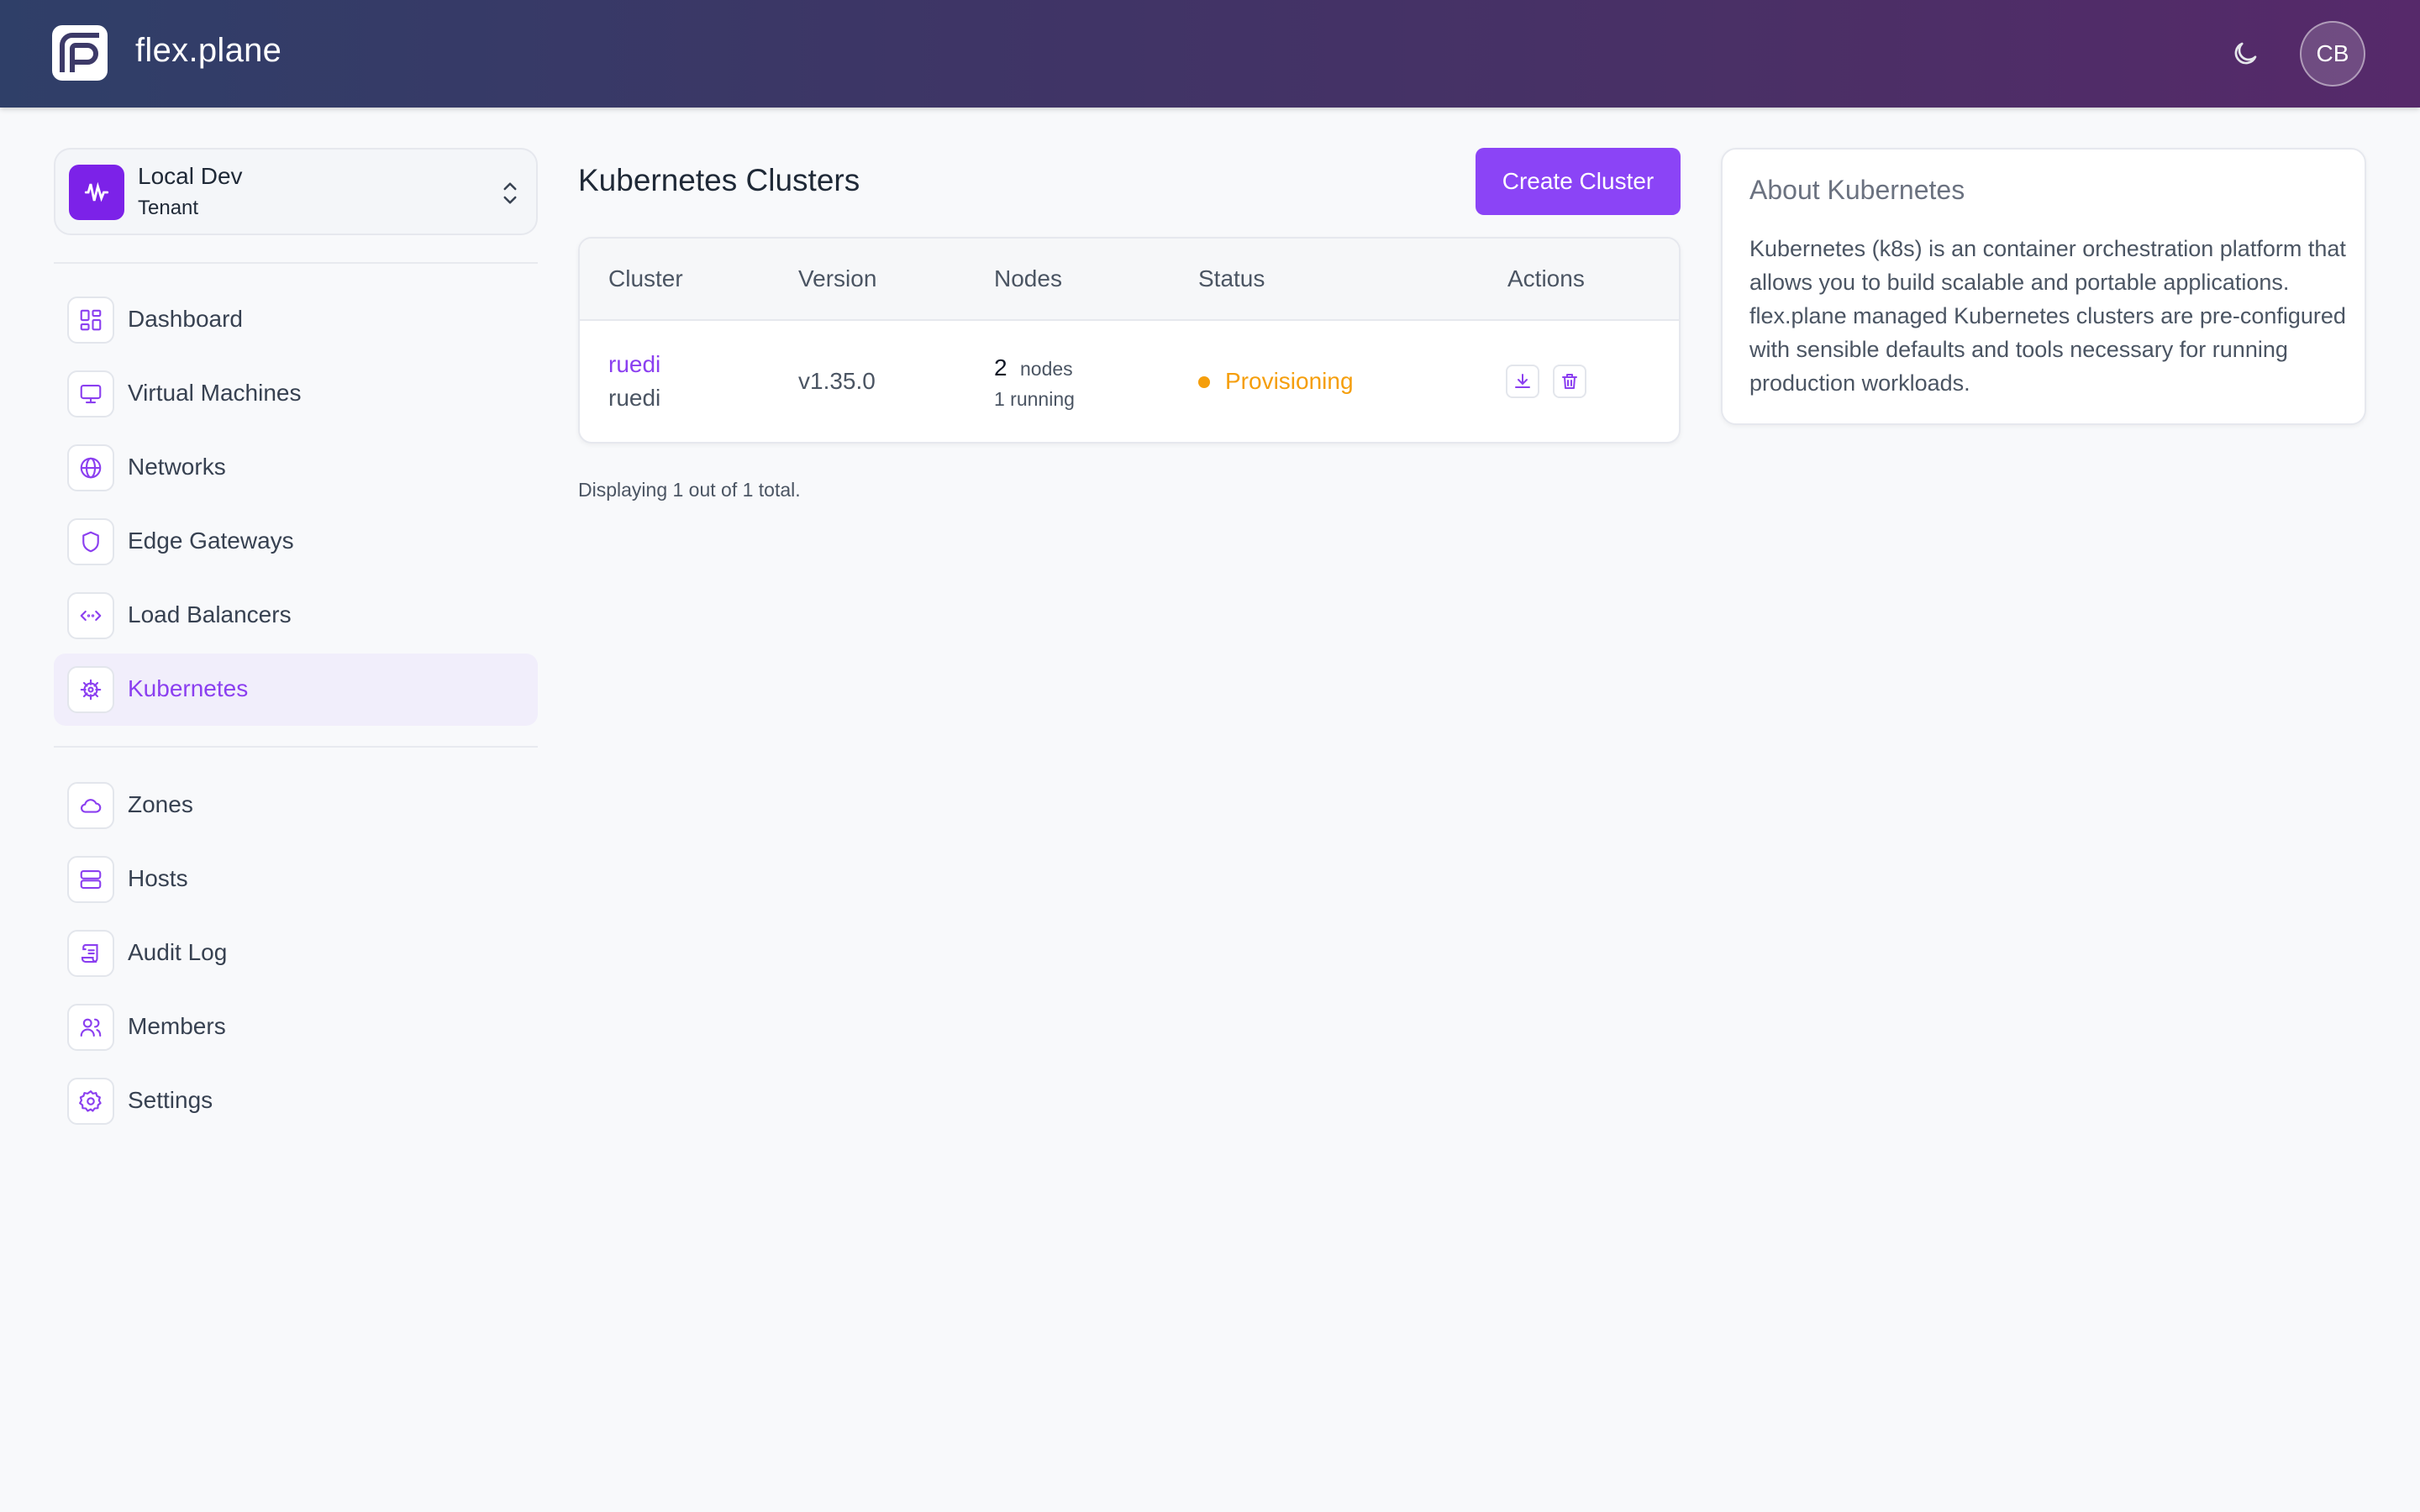 Image resolution: width=2420 pixels, height=1512 pixels. What do you see at coordinates (96, 192) in the screenshot?
I see `waveform-icon` at bounding box center [96, 192].